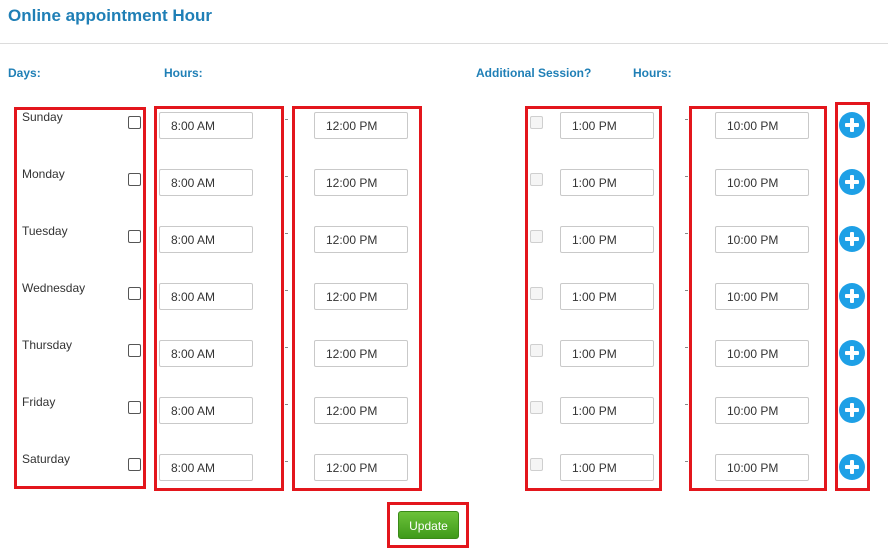 The width and height of the screenshot is (888, 556). What do you see at coordinates (444, 253) in the screenshot?
I see `schedule-row: Tuesday` at bounding box center [444, 253].